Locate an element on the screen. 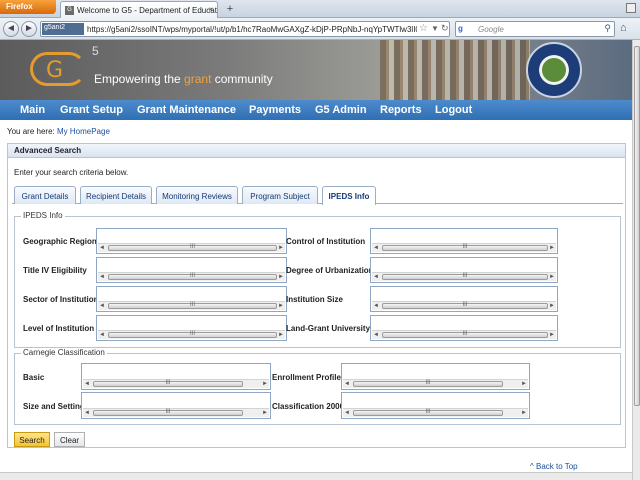  menu-reports: Reports is located at coordinates (401, 110).